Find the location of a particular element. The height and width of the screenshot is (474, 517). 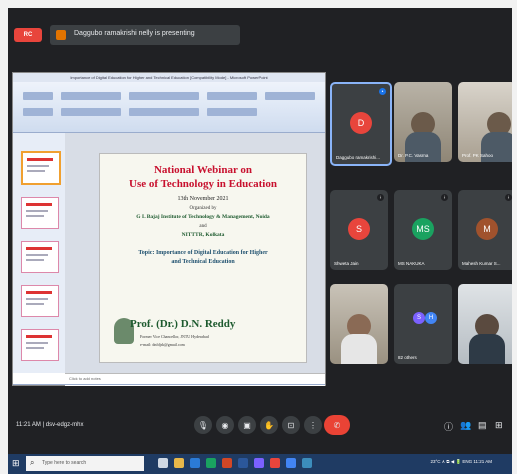

participant-tile: ⟊ MS MS NAKUKA is located at coordinates (423, 230).